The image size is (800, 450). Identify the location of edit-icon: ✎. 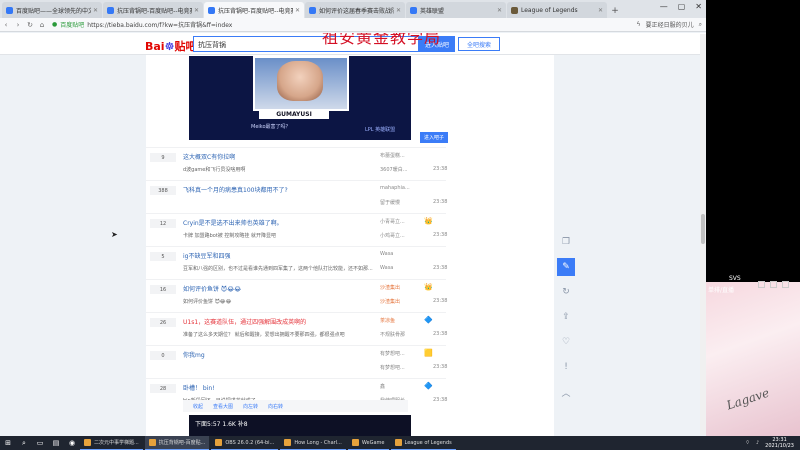
(566, 267).